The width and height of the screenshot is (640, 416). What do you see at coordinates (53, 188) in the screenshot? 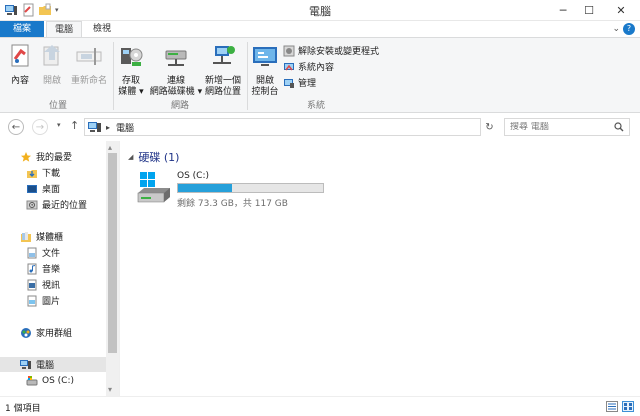
I see `nav-desktop: 桌面` at bounding box center [53, 188].